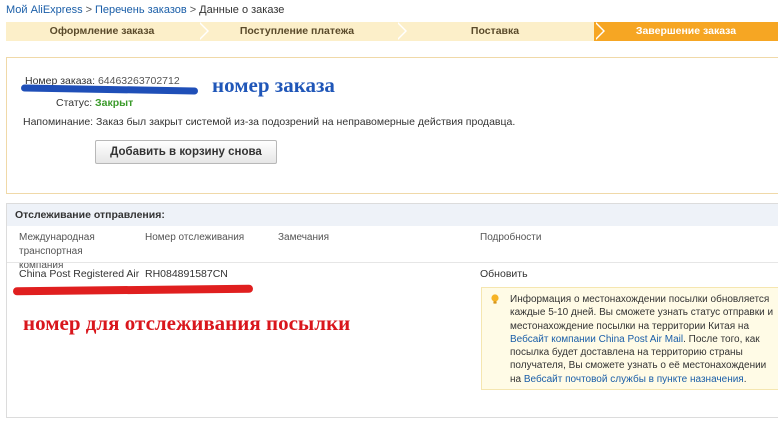 This screenshot has width=778, height=423. Describe the element at coordinates (94, 103) in the screenshot. I see `status-row: Статус: Закрыт` at that location.